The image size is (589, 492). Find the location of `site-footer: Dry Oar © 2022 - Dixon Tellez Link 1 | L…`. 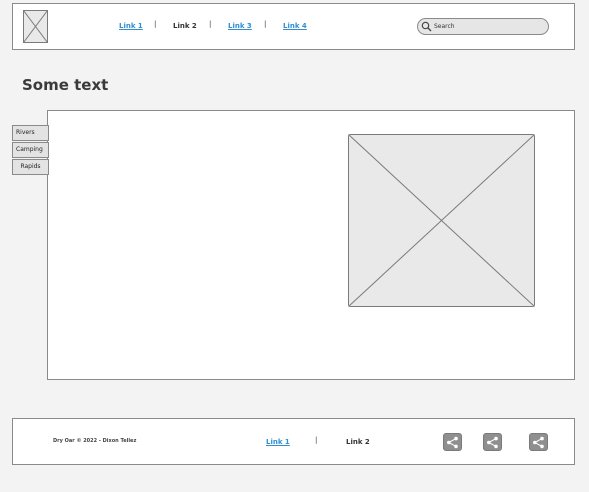

site-footer: Dry Oar © 2022 - Dixon Tellez Link 1 | L… is located at coordinates (293, 441).